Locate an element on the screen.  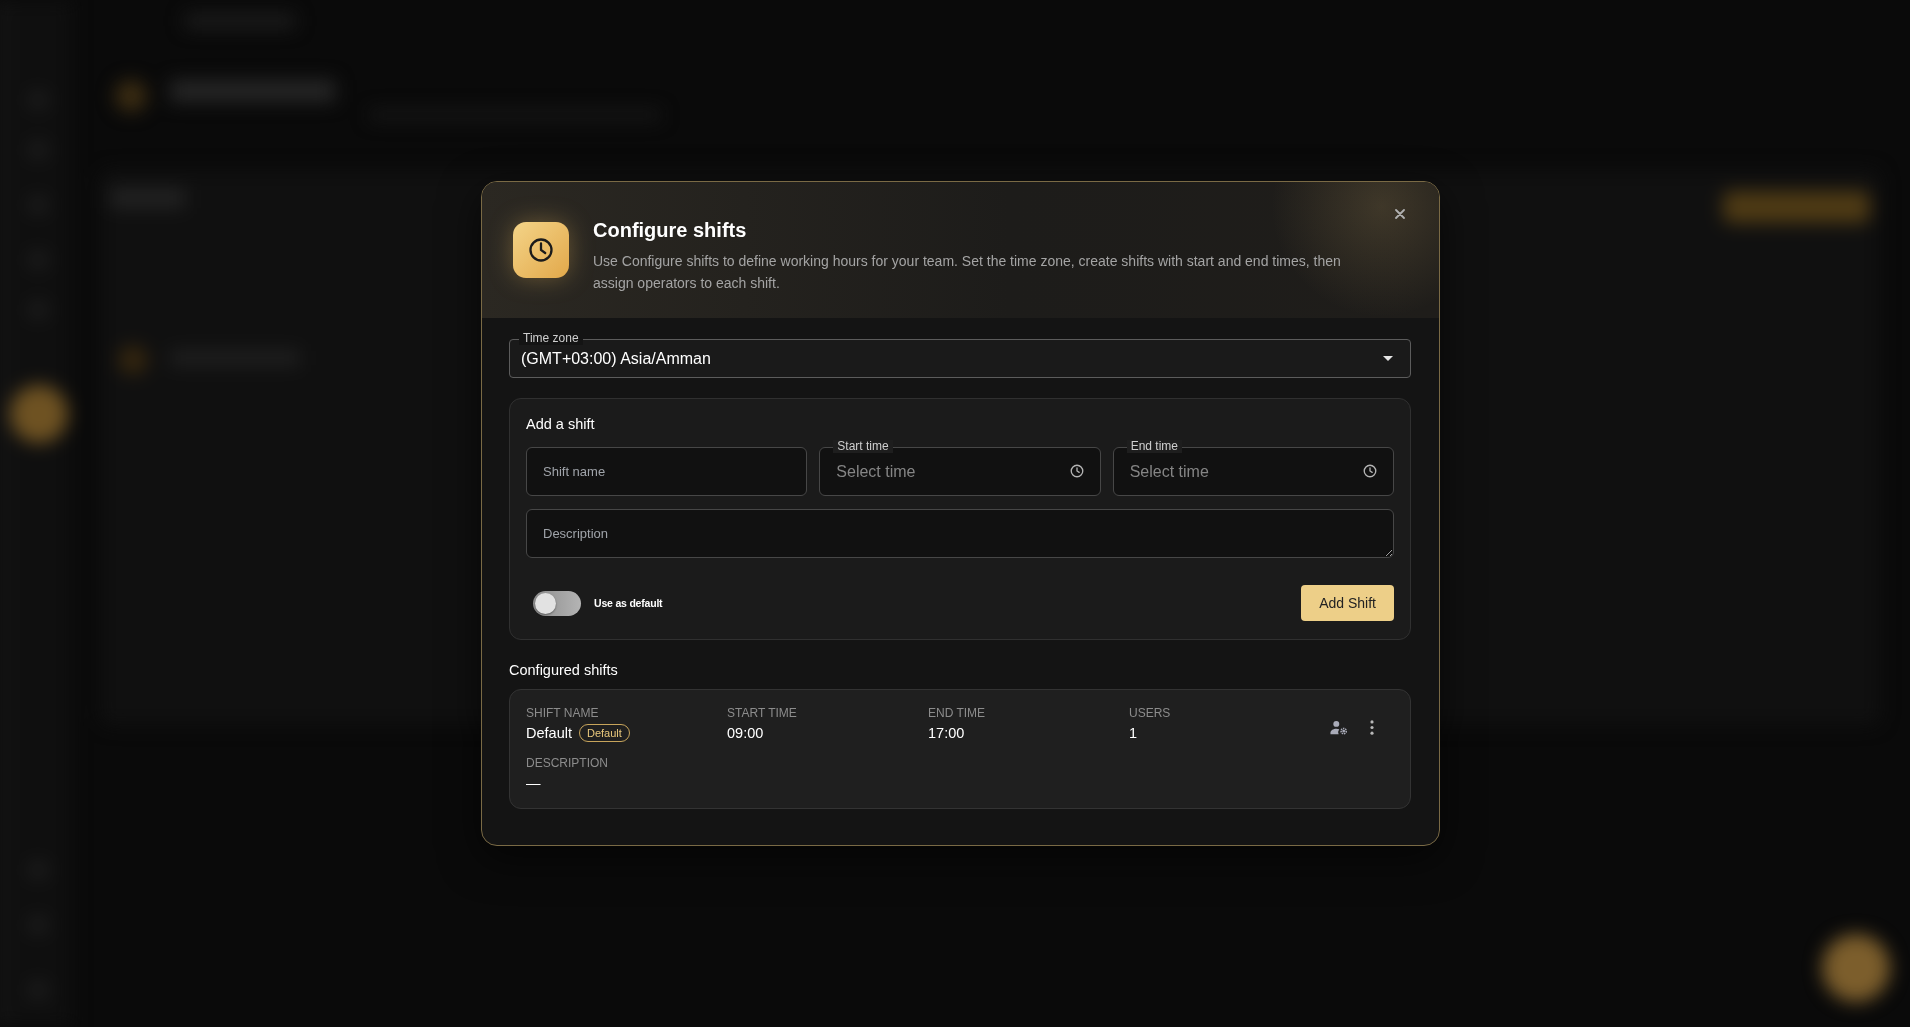
dialog-title: Configure shifts is located at coordinates (670, 230).